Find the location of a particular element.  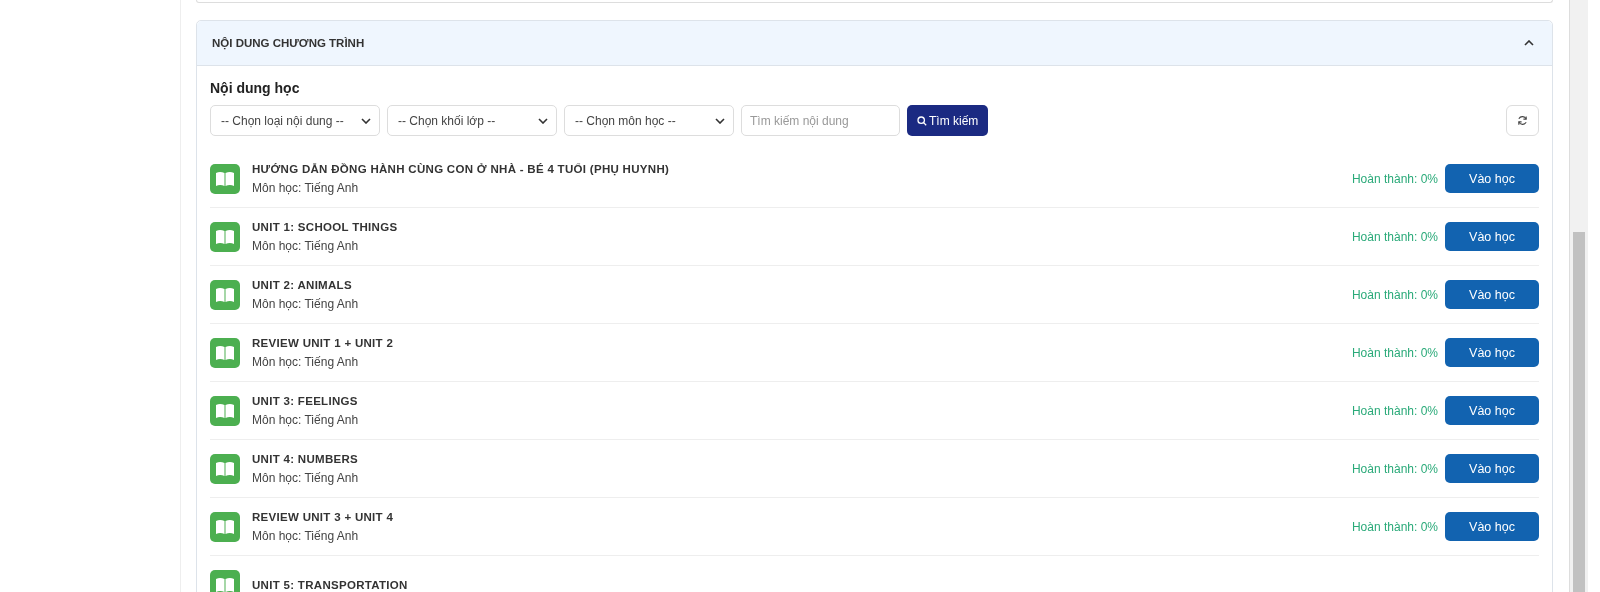

section-title: NỘI DUNG CHƯƠNG TRÌNH is located at coordinates (288, 43).